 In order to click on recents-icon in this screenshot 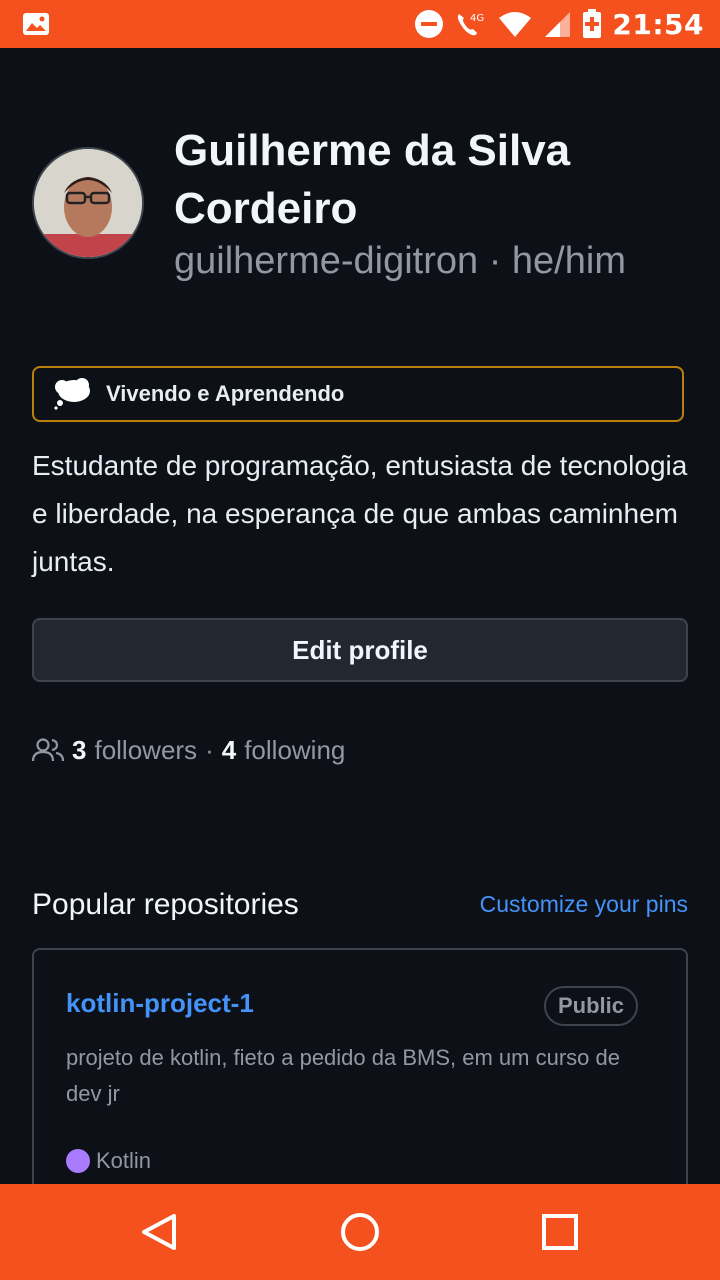, I will do `click(560, 1232)`.